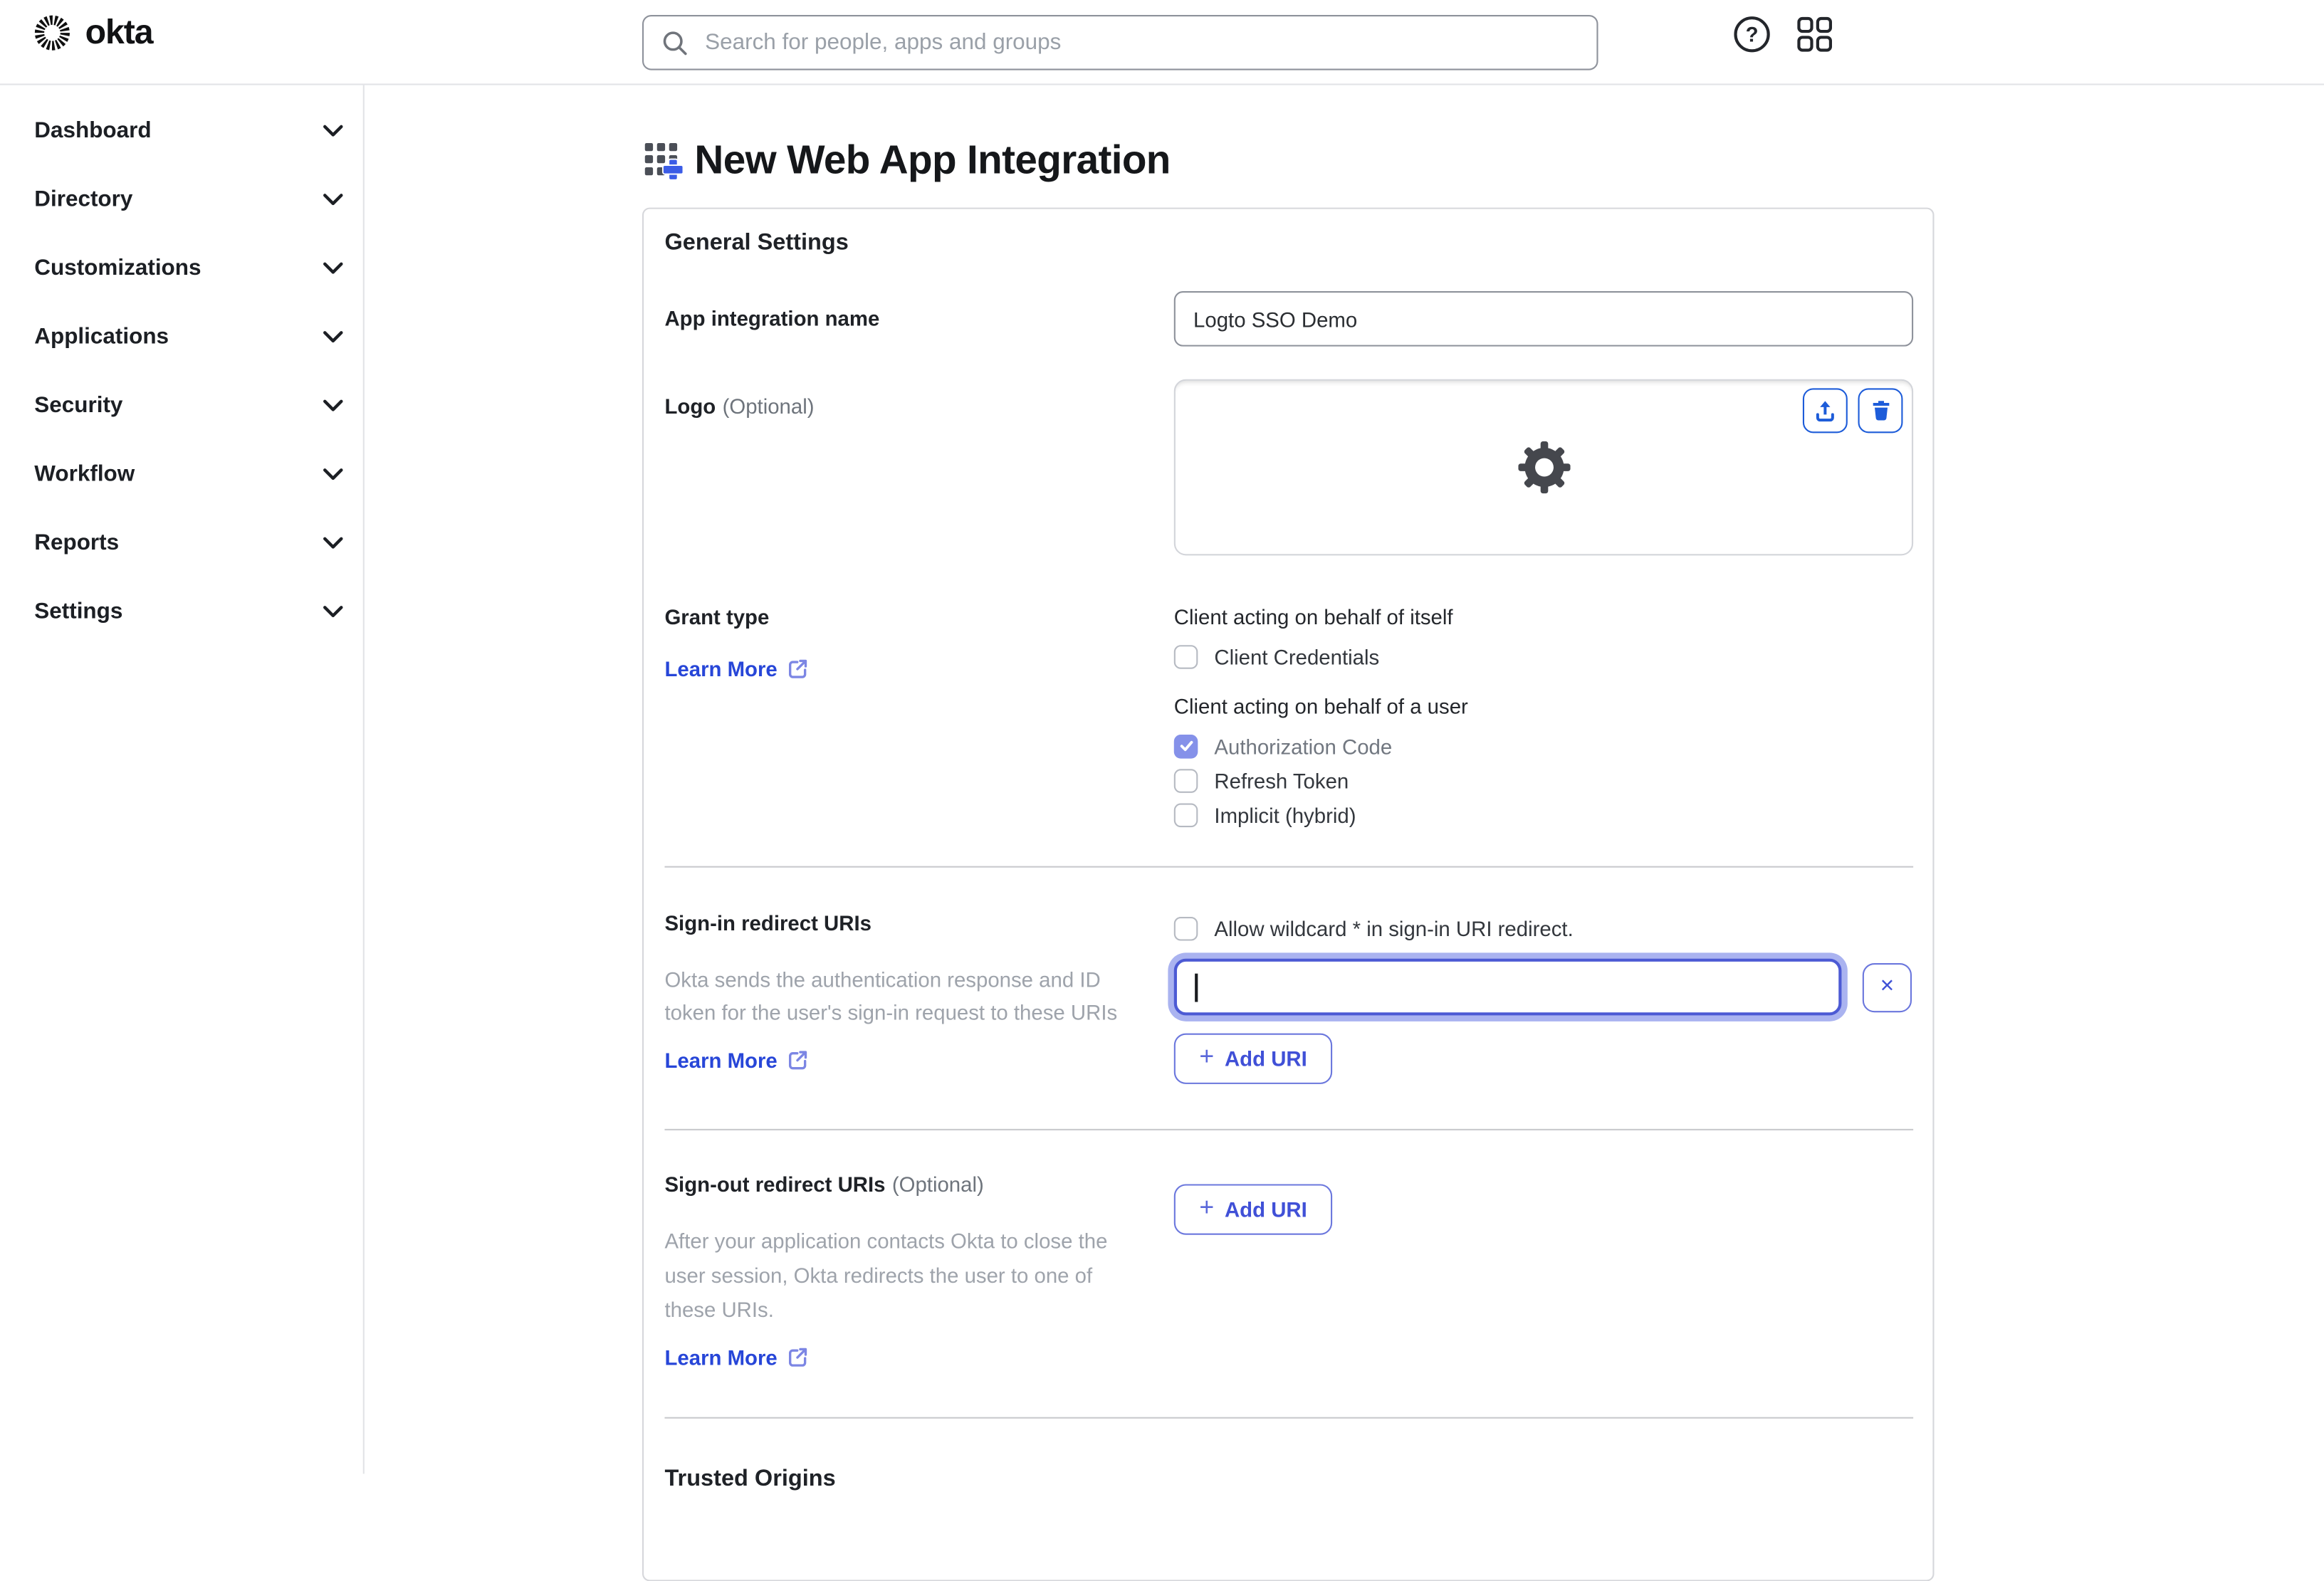 This screenshot has width=2324, height=1581. I want to click on remove-uri-button: ×, so click(1887, 987).